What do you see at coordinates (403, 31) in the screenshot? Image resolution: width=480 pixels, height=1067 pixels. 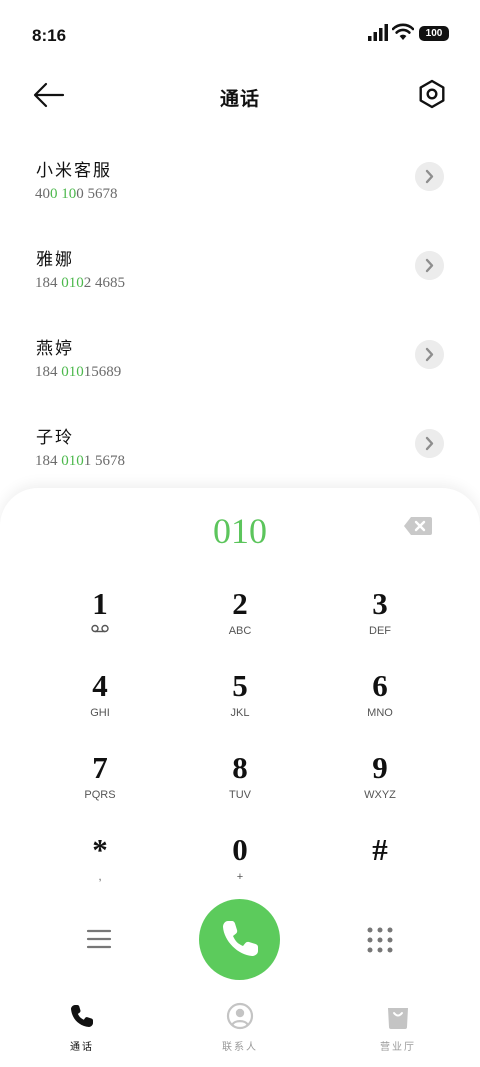 I see `wifi-icon` at bounding box center [403, 31].